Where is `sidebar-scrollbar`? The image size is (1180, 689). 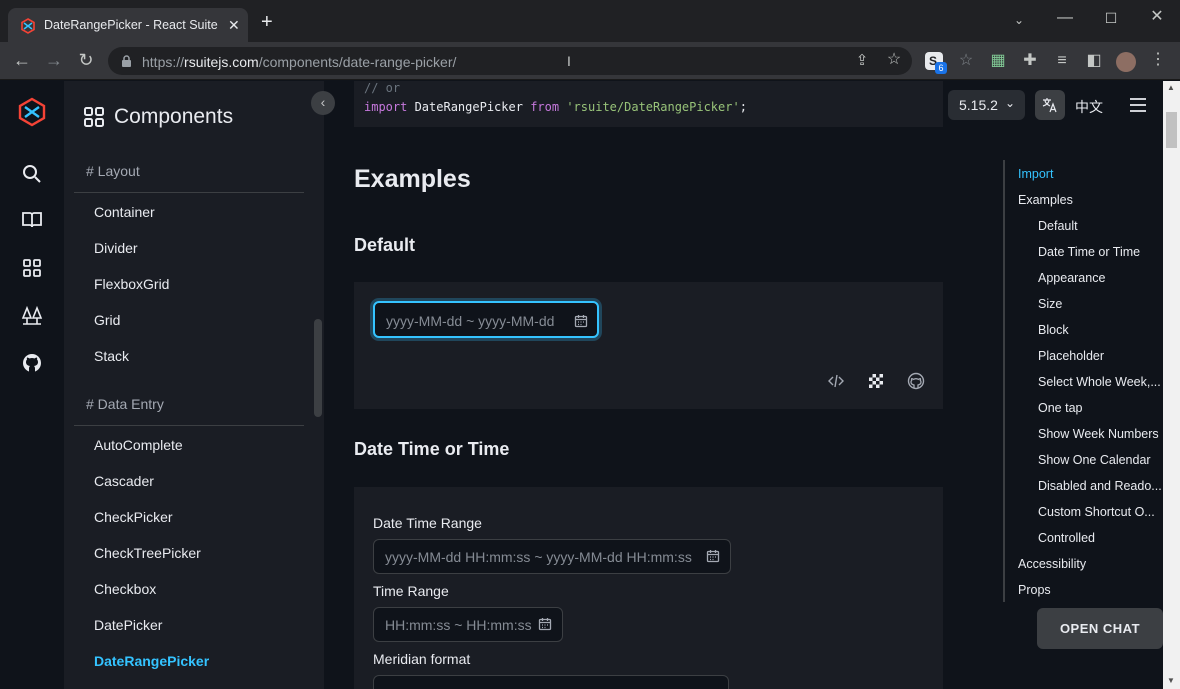 sidebar-scrollbar is located at coordinates (318, 368).